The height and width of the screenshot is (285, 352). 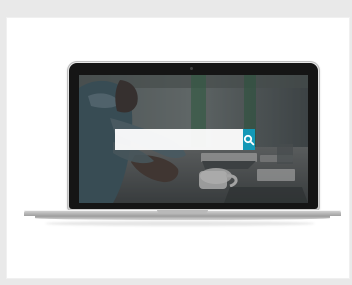 I want to click on laptop-shadow, so click(x=180, y=223).